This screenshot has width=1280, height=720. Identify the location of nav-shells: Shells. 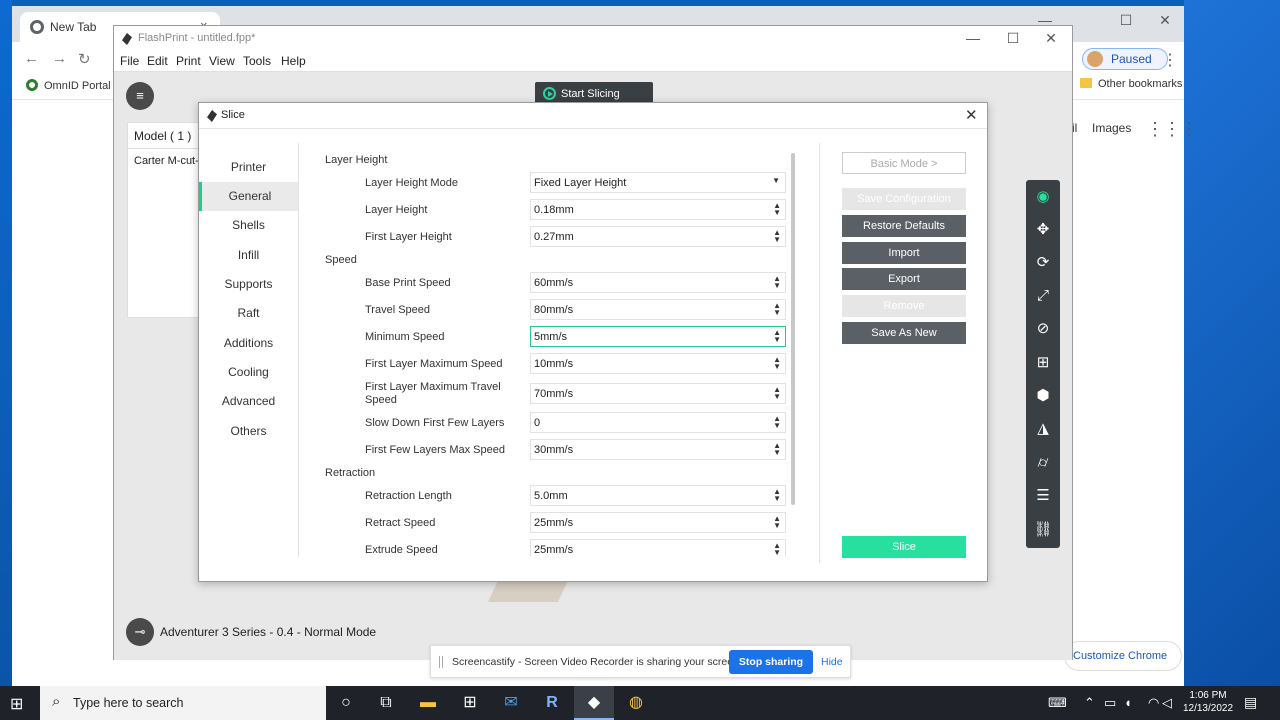
(248, 225).